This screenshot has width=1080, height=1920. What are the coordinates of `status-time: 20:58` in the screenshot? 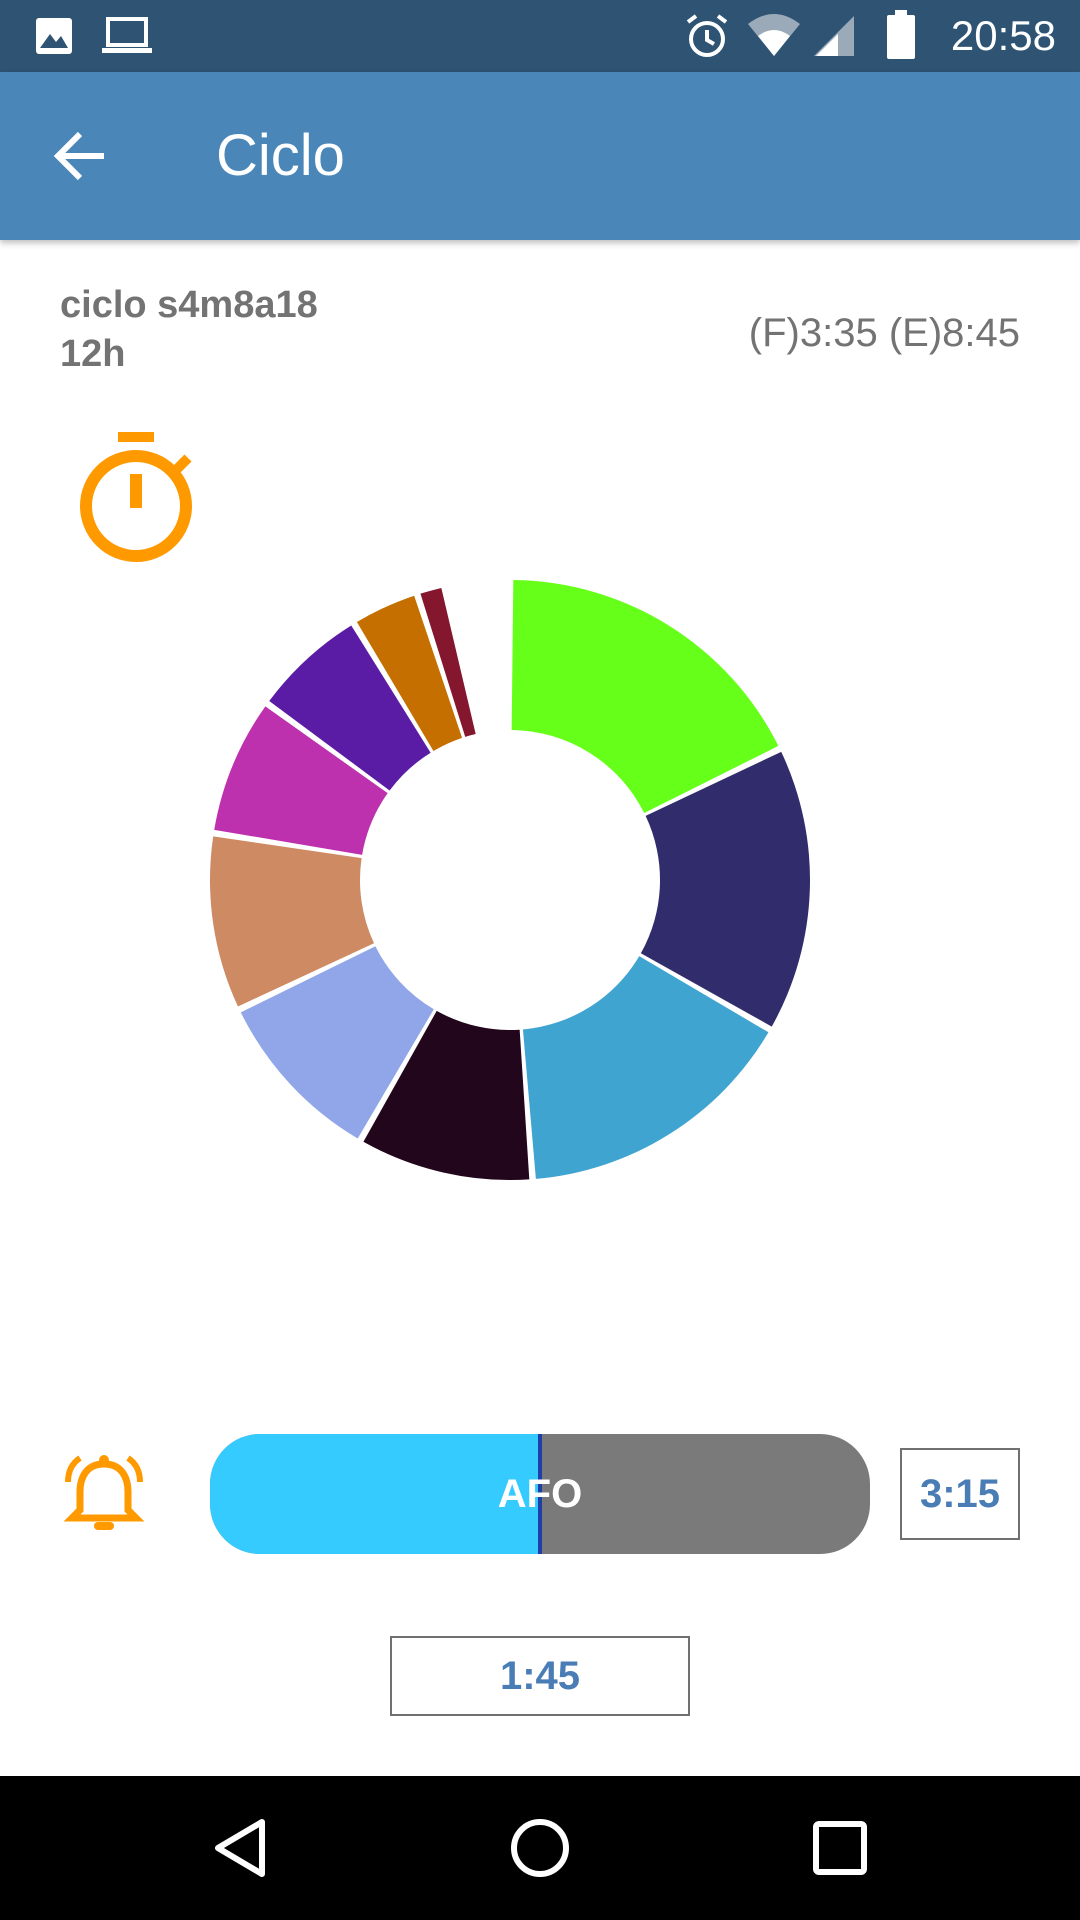 It's located at (1003, 35).